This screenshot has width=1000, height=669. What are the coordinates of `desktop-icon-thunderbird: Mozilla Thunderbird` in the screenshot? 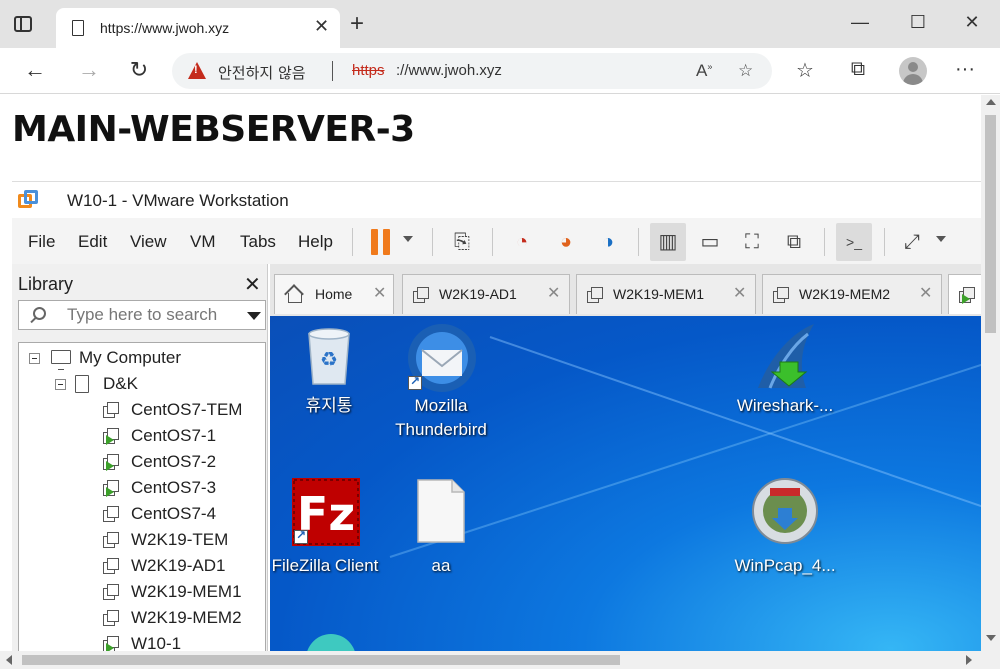 It's located at (441, 389).